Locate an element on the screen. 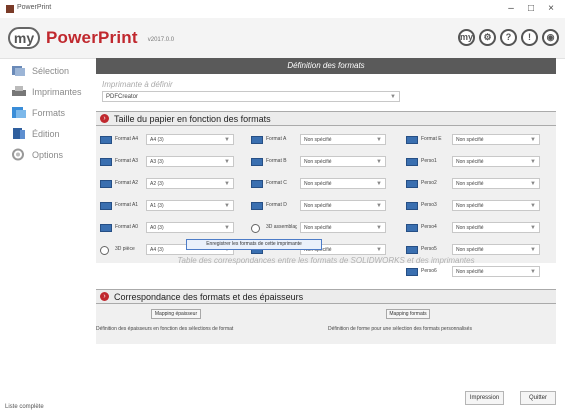 This screenshot has height=412, width=565. quit-button: Quitter is located at coordinates (538, 398).